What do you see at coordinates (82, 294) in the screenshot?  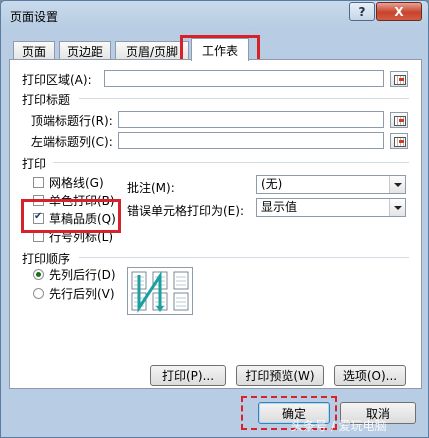 I see `over-then-down-label: 先行后列(V)` at bounding box center [82, 294].